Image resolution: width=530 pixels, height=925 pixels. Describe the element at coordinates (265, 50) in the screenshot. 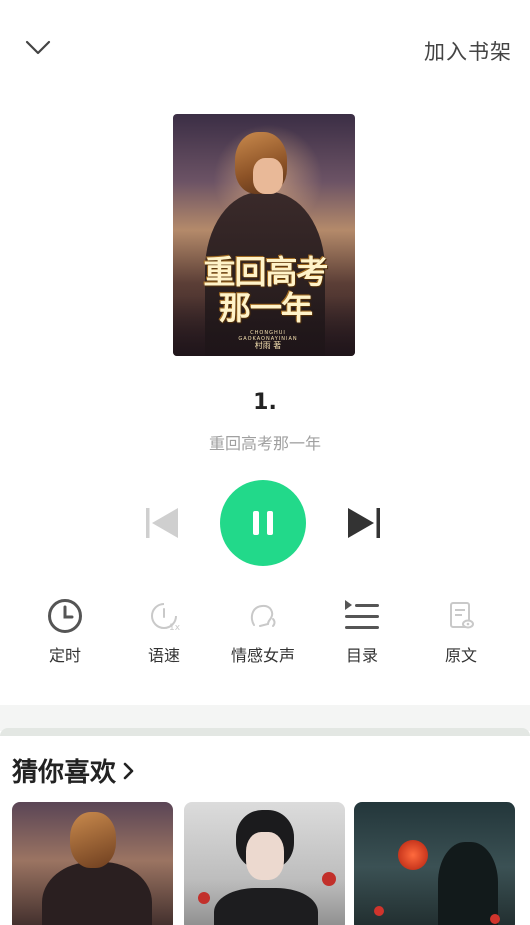

I see `top-bar: 加入书架` at that location.